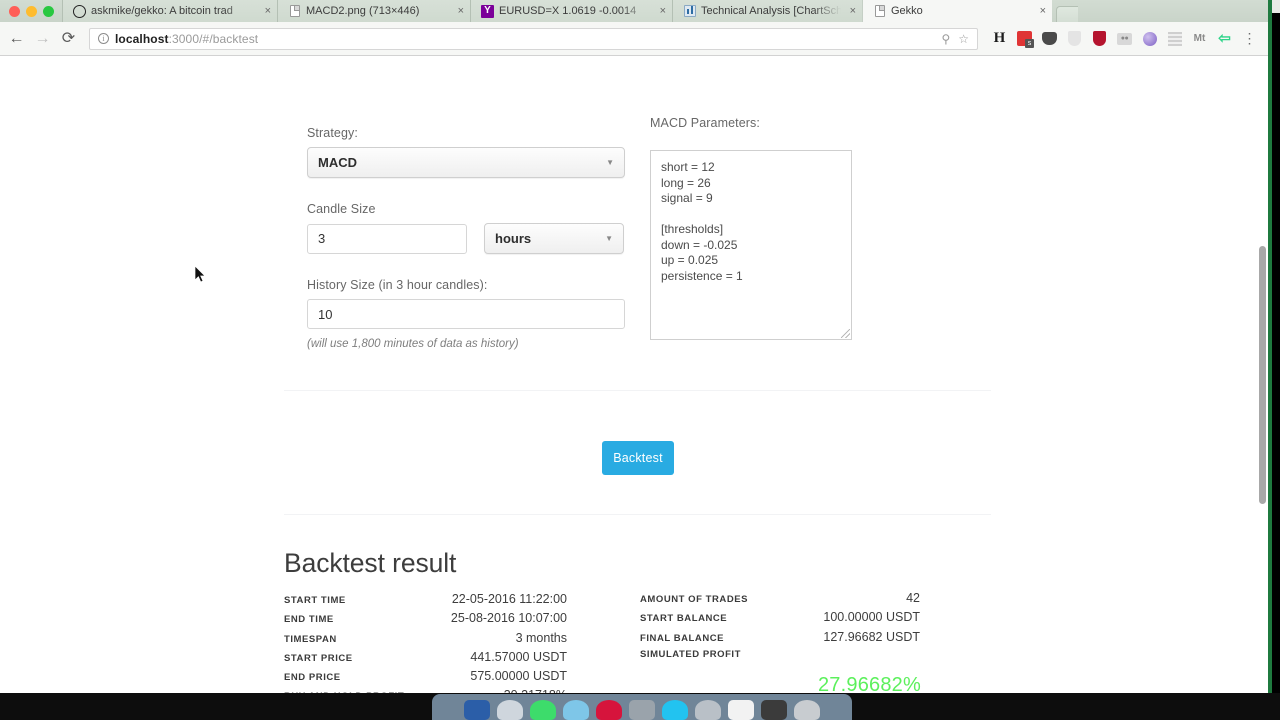 Image resolution: width=1280 pixels, height=720 pixels. What do you see at coordinates (1099, 38) in the screenshot?
I see `ublock-extension-icon` at bounding box center [1099, 38].